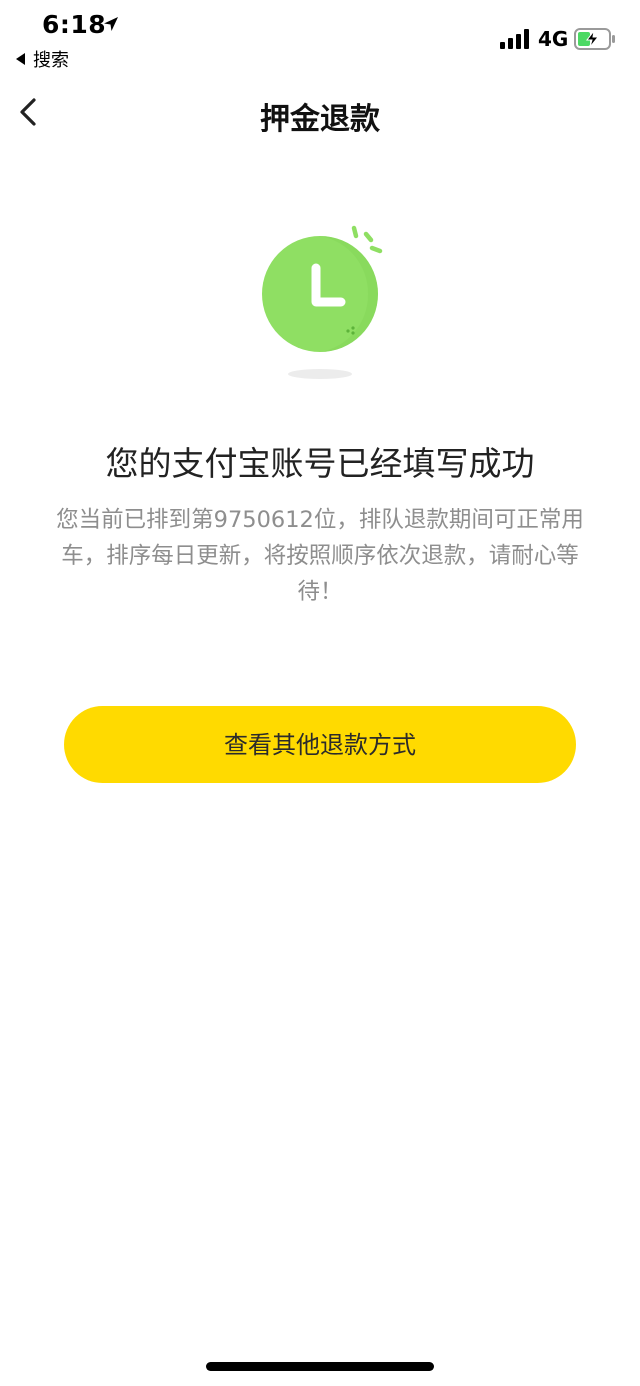 The width and height of the screenshot is (640, 1386). What do you see at coordinates (320, 1366) in the screenshot?
I see `home-indicator` at bounding box center [320, 1366].